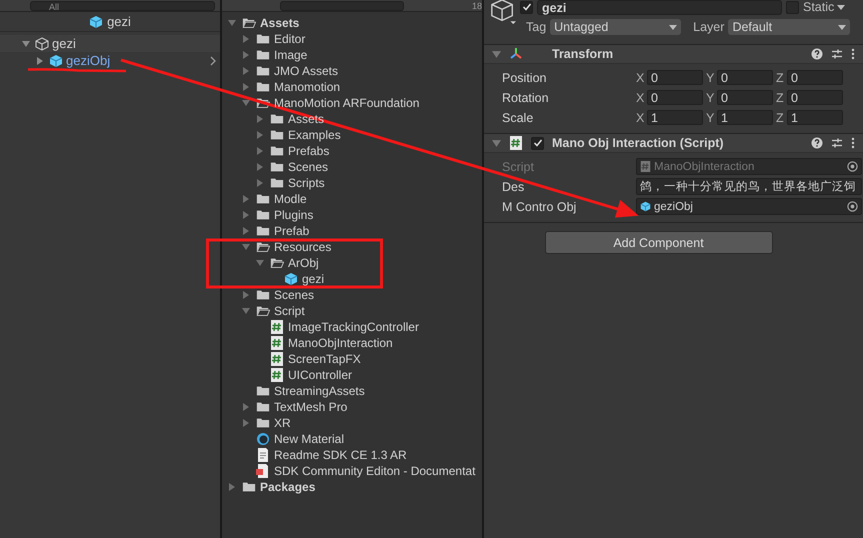  I want to click on project-item: Manomotion, so click(307, 87).